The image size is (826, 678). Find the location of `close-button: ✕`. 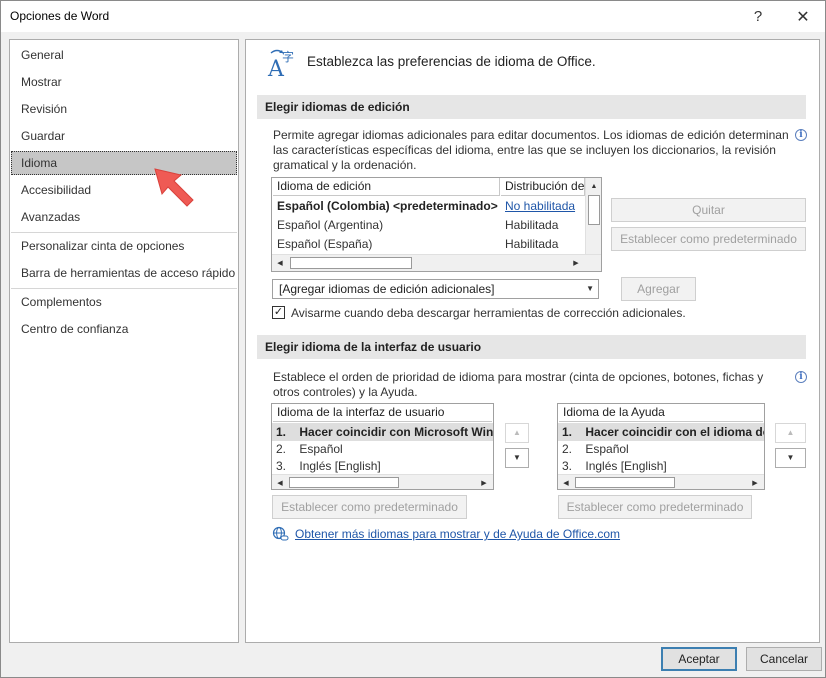

close-button: ✕ is located at coordinates (803, 16).